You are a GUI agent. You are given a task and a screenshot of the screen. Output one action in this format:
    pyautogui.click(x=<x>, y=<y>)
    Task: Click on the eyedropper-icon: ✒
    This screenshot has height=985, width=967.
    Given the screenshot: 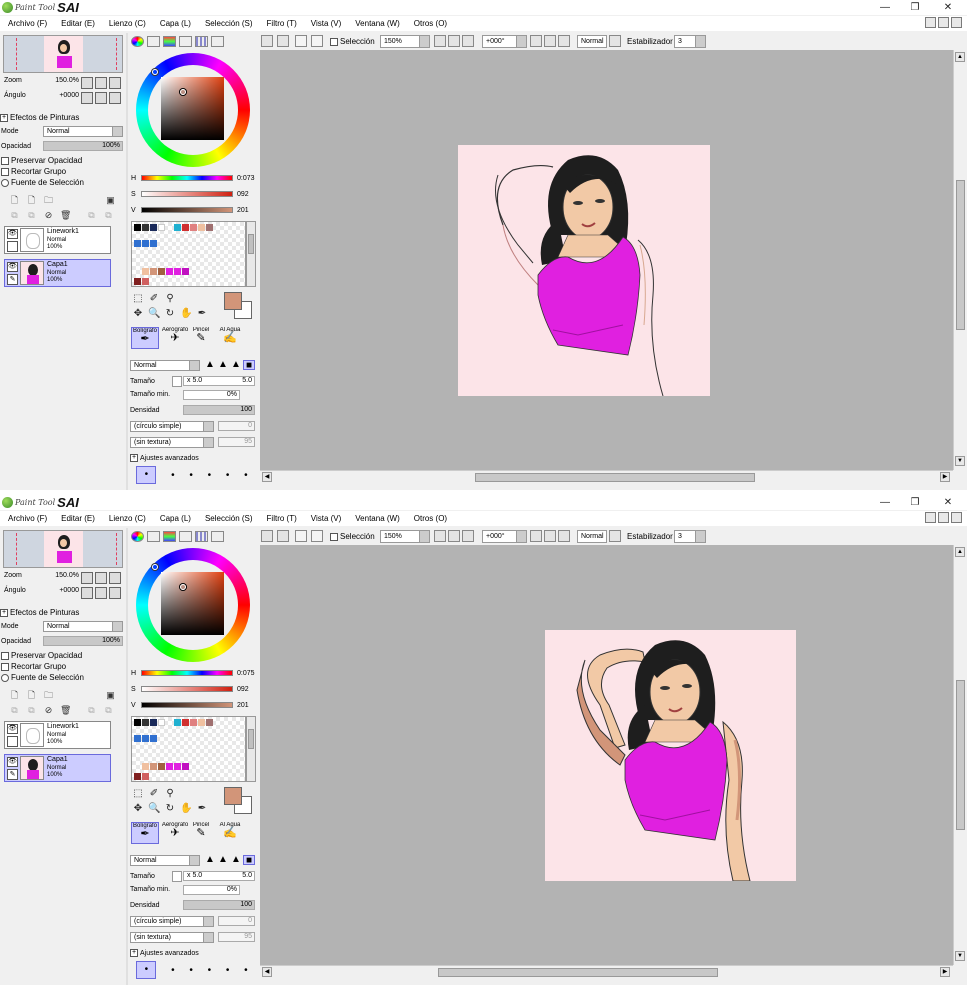 What is the action you would take?
    pyautogui.click(x=202, y=314)
    